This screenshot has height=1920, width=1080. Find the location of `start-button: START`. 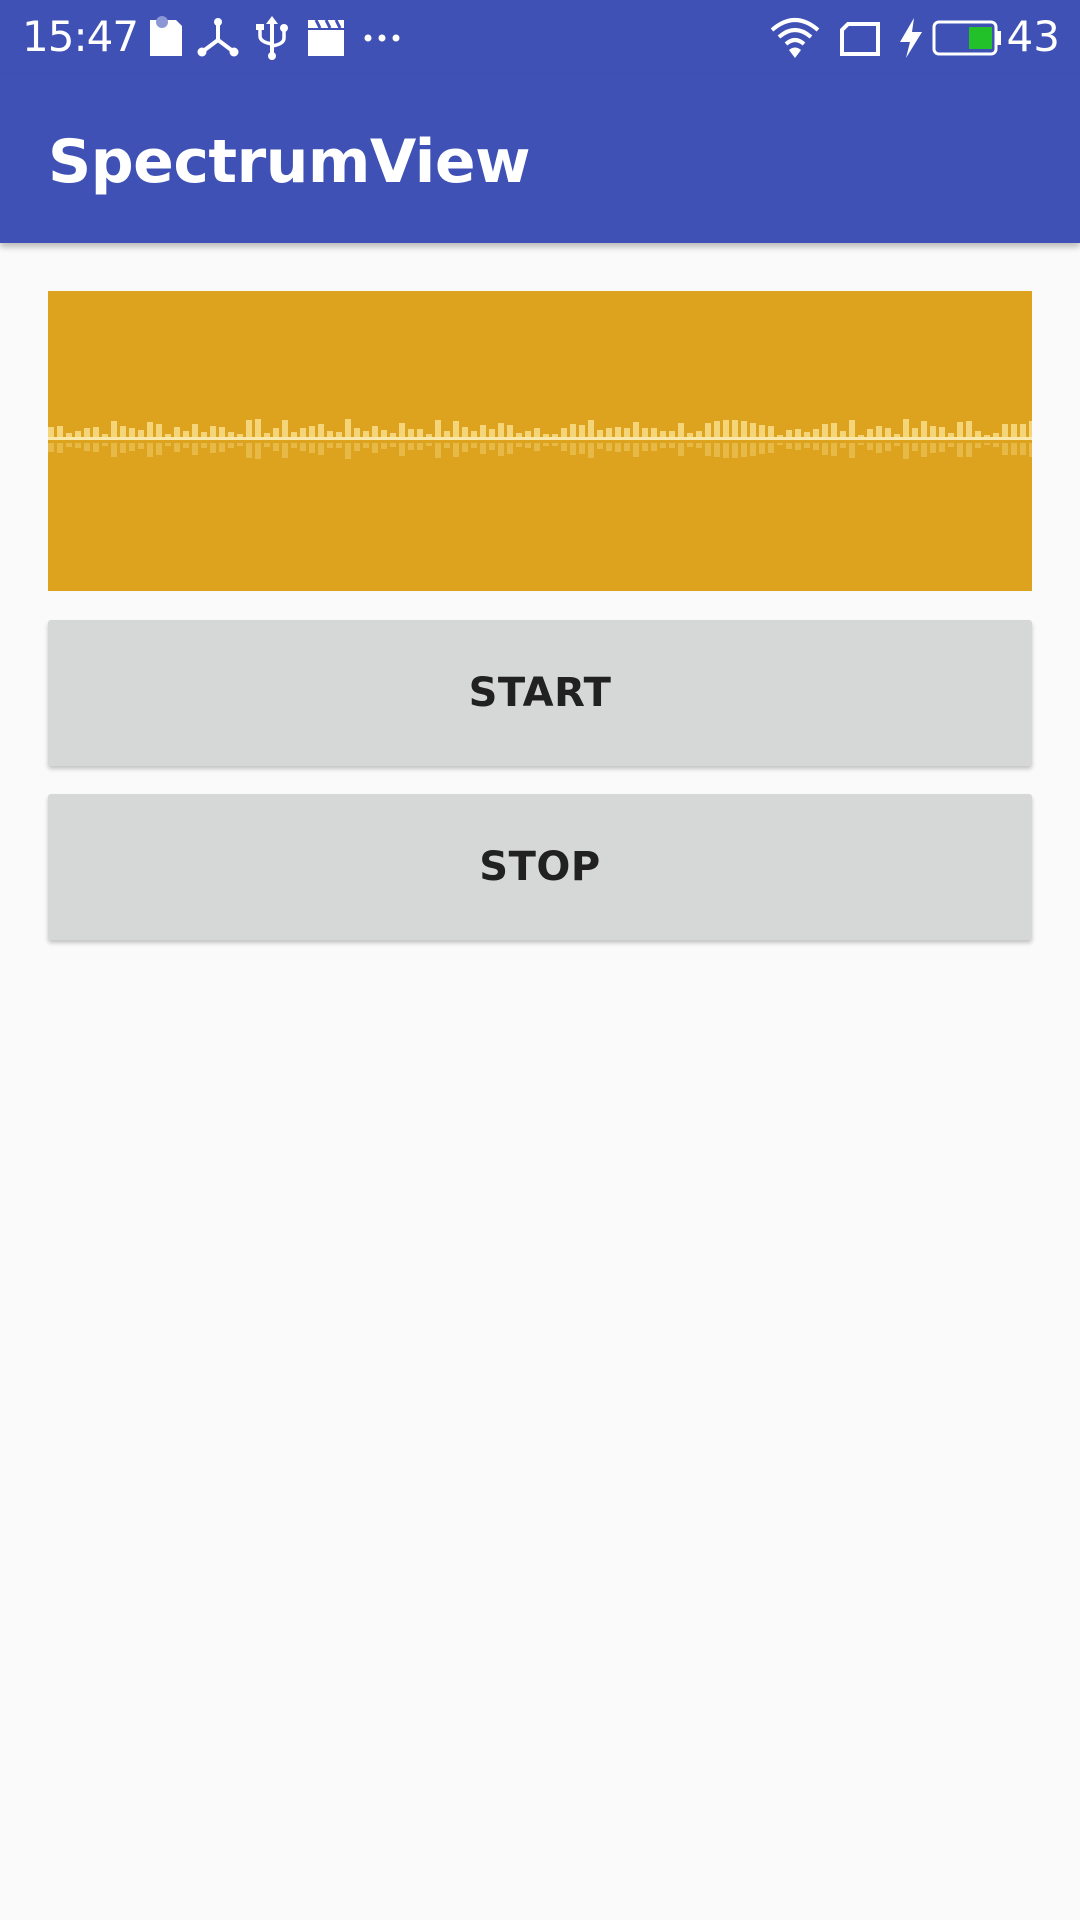

start-button: START is located at coordinates (540, 693).